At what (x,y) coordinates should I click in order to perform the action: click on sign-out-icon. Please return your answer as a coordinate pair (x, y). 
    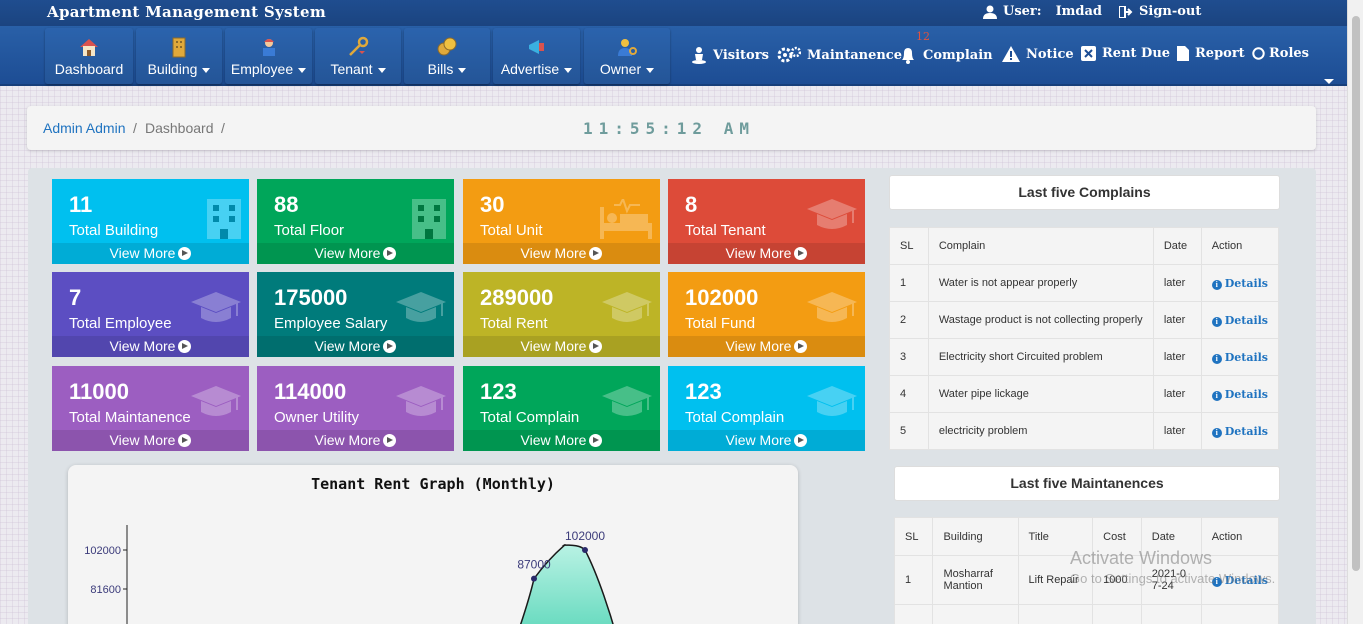
    Looking at the image, I should click on (1126, 11).